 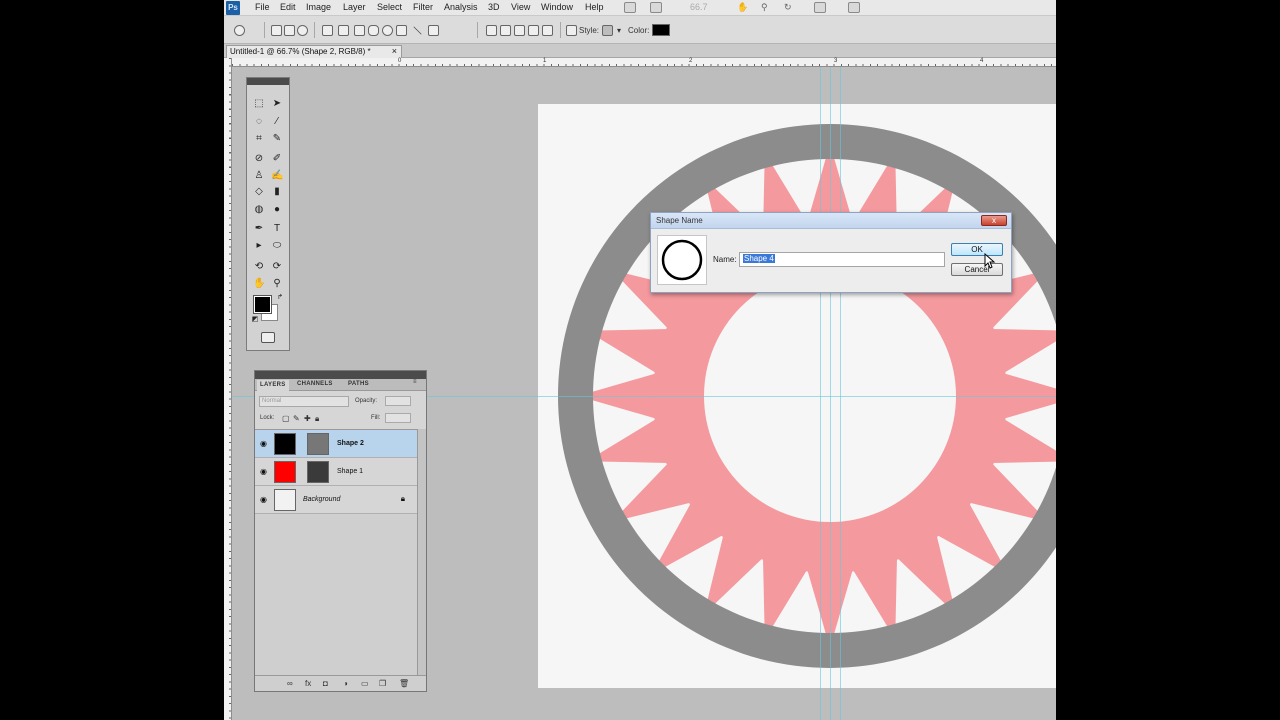 I want to click on link-layers-icon: ∞, so click(x=290, y=683).